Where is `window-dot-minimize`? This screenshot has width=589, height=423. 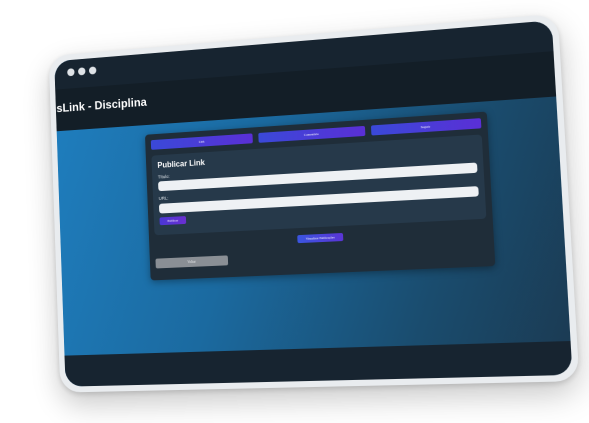
window-dot-minimize is located at coordinates (81, 71).